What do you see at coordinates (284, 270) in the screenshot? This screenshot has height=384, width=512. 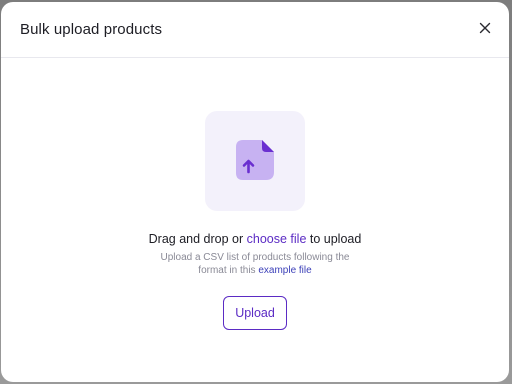 I see `example-file-link: example file` at bounding box center [284, 270].